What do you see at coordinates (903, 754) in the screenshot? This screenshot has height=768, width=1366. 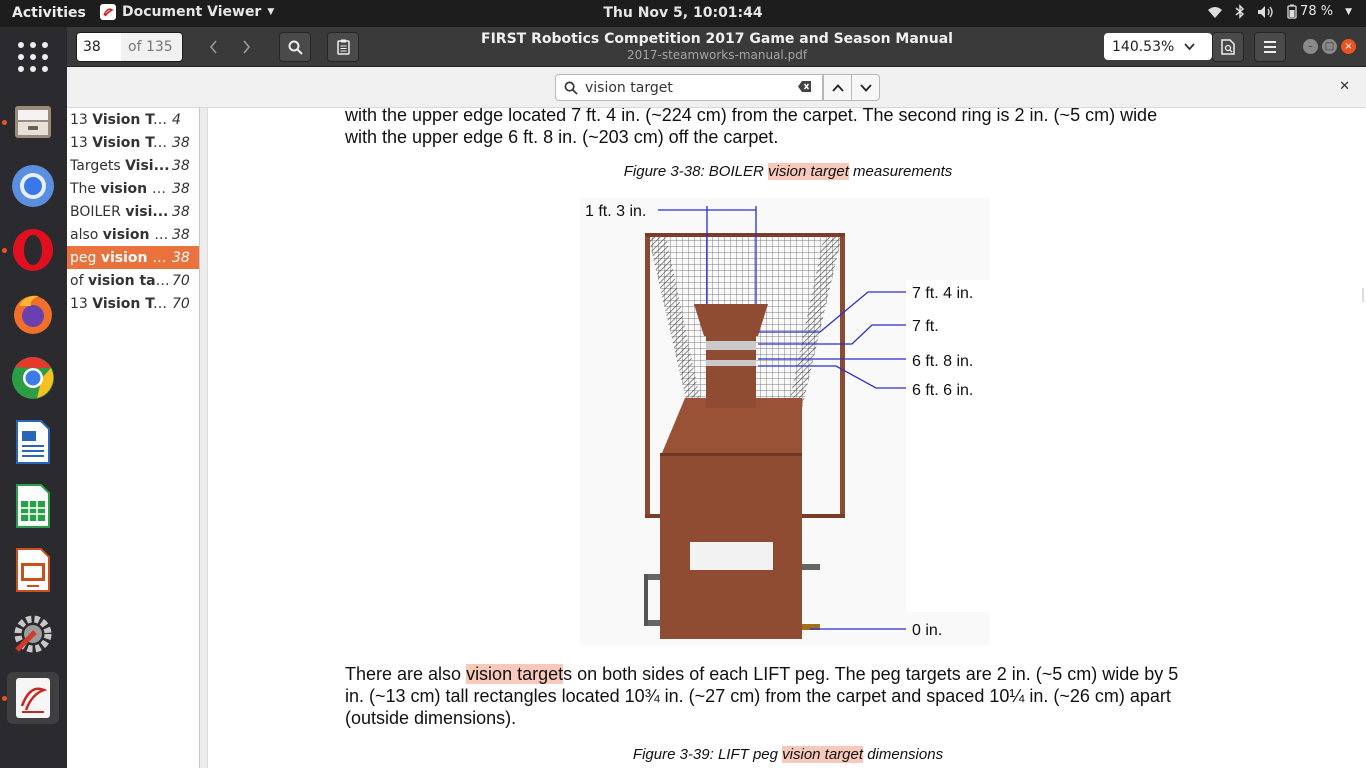 I see `caption-text: dimensions` at bounding box center [903, 754].